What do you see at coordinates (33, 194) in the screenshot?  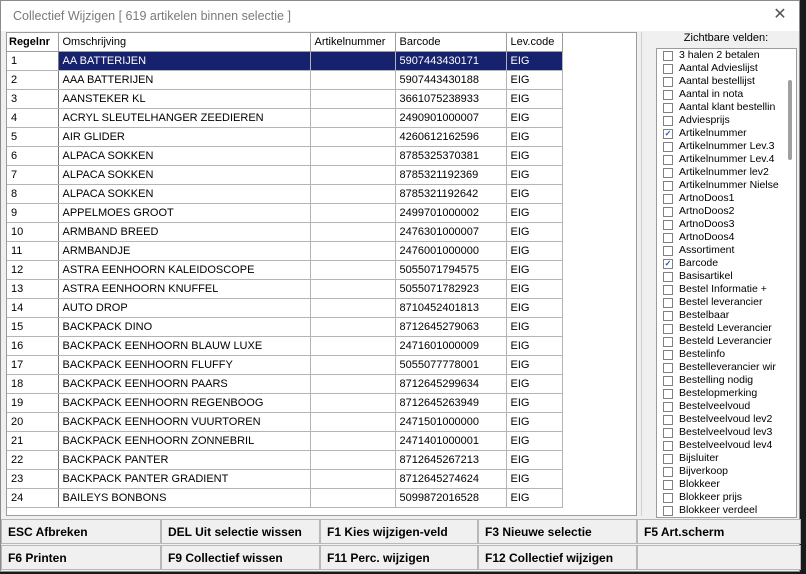 I see `row-number-cell: 8` at bounding box center [33, 194].